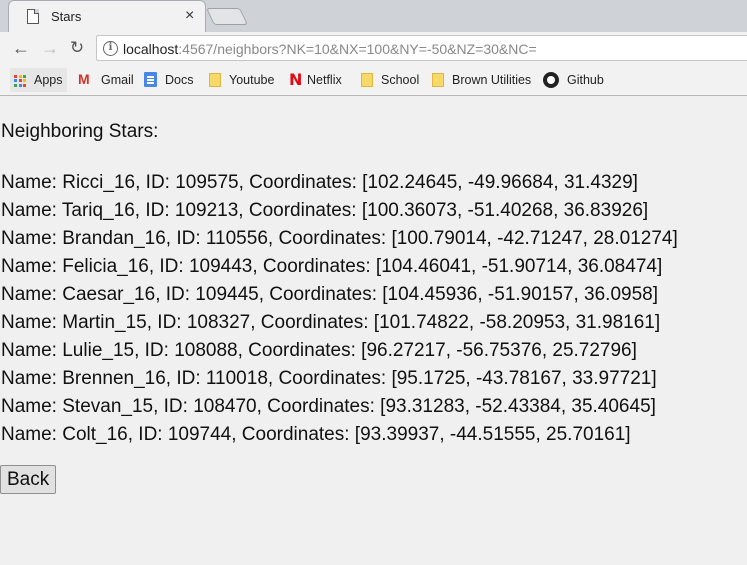 The width and height of the screenshot is (747, 565). I want to click on bookmark-label: School, so click(400, 80).